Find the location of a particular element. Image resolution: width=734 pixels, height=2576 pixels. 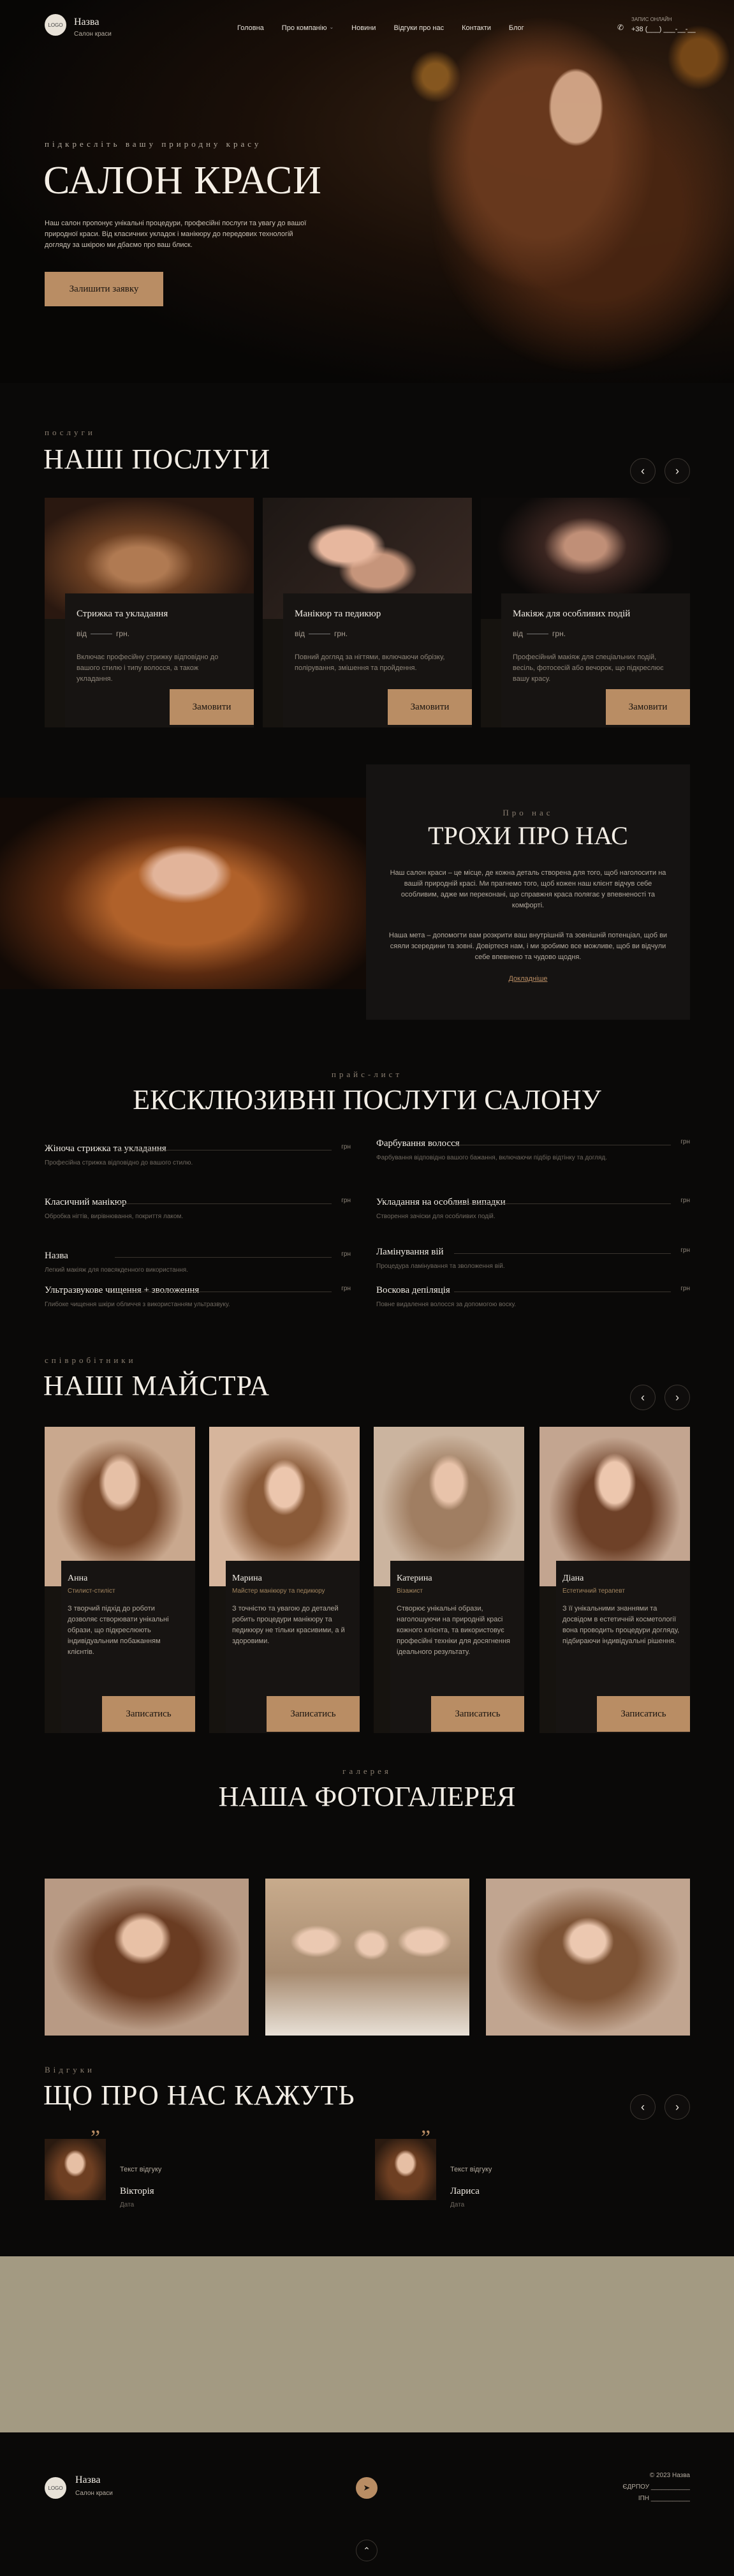

nav-contacts: Контакти is located at coordinates (476, 28).